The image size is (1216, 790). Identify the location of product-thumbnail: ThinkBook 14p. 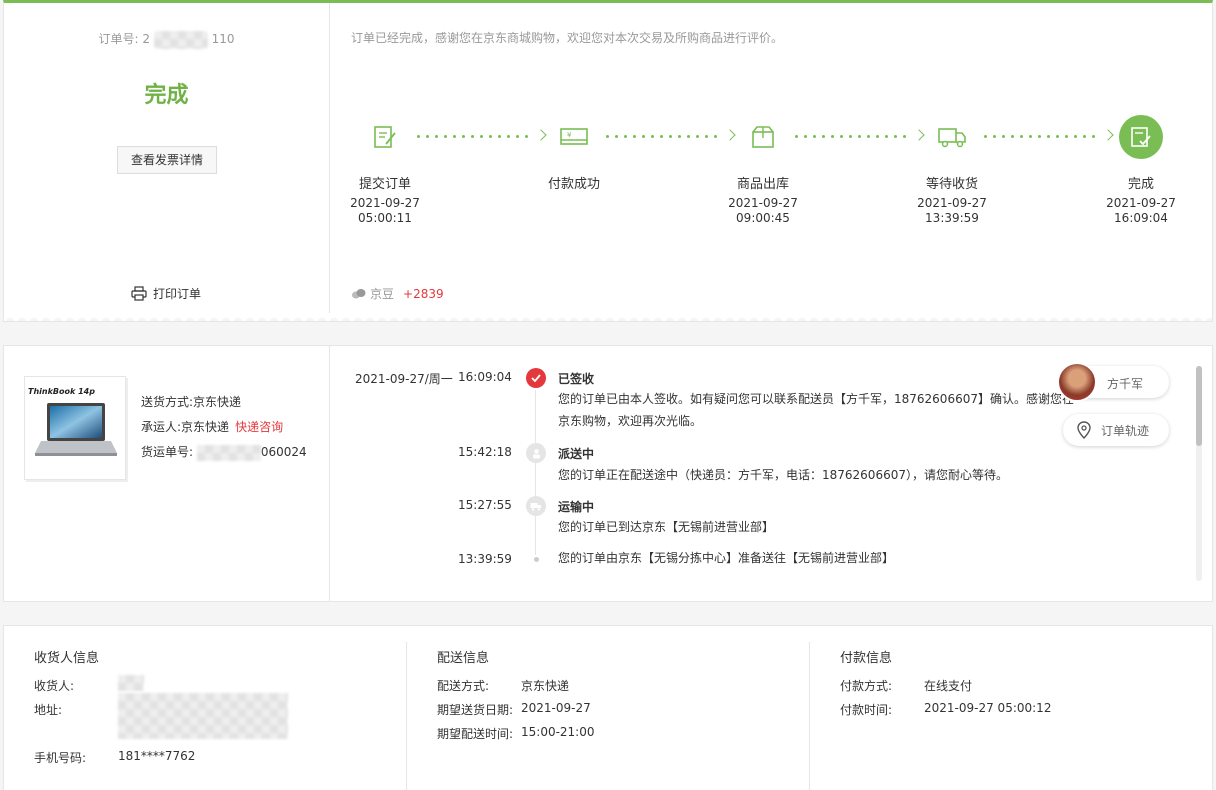
(75, 428).